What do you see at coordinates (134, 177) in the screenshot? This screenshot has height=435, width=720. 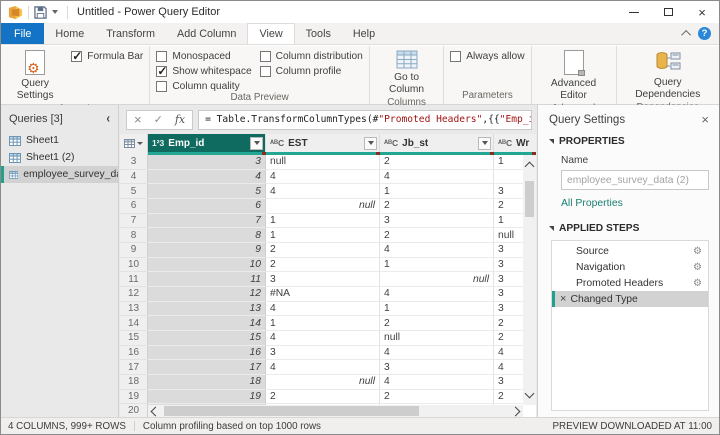 I see `row-number: 4` at bounding box center [134, 177].